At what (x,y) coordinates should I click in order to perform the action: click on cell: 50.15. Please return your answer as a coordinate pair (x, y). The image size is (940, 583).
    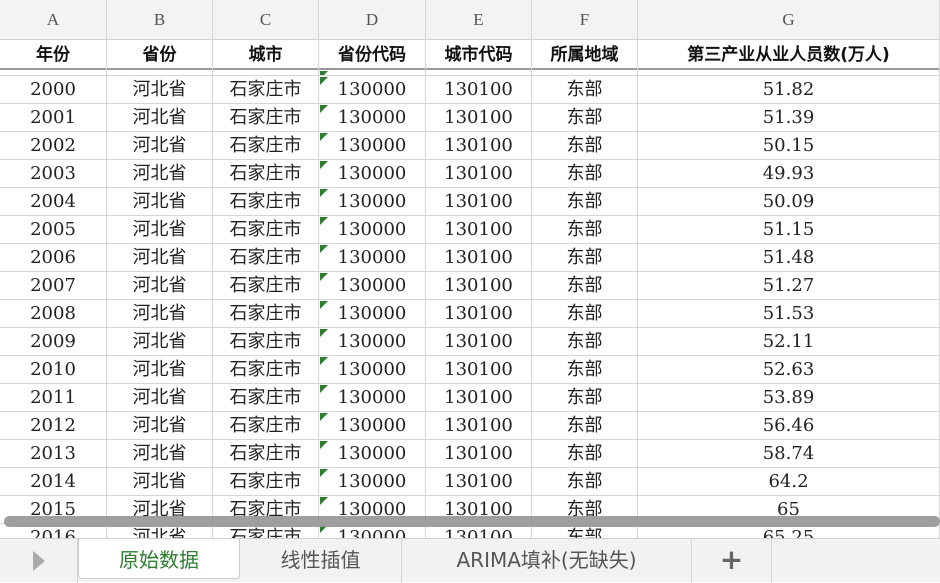
    Looking at the image, I should click on (789, 145).